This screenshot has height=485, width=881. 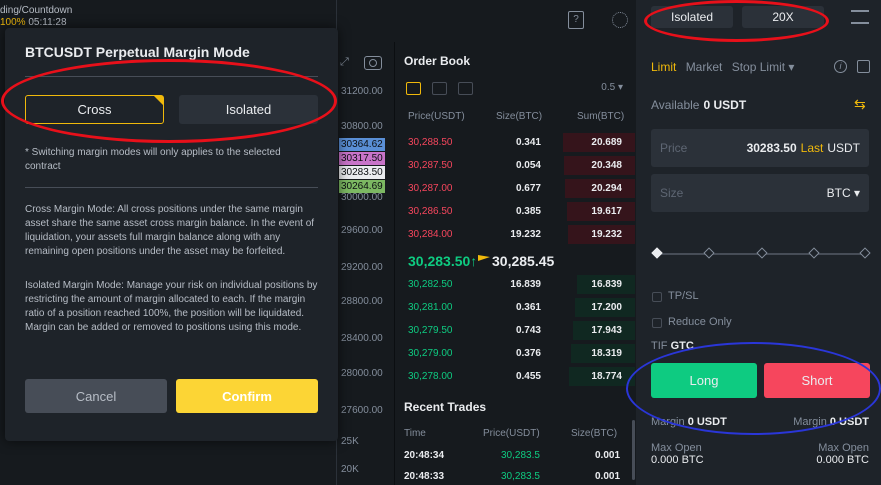 What do you see at coordinates (362, 158) in the screenshot?
I see `price-tag: 30317.50` at bounding box center [362, 158].